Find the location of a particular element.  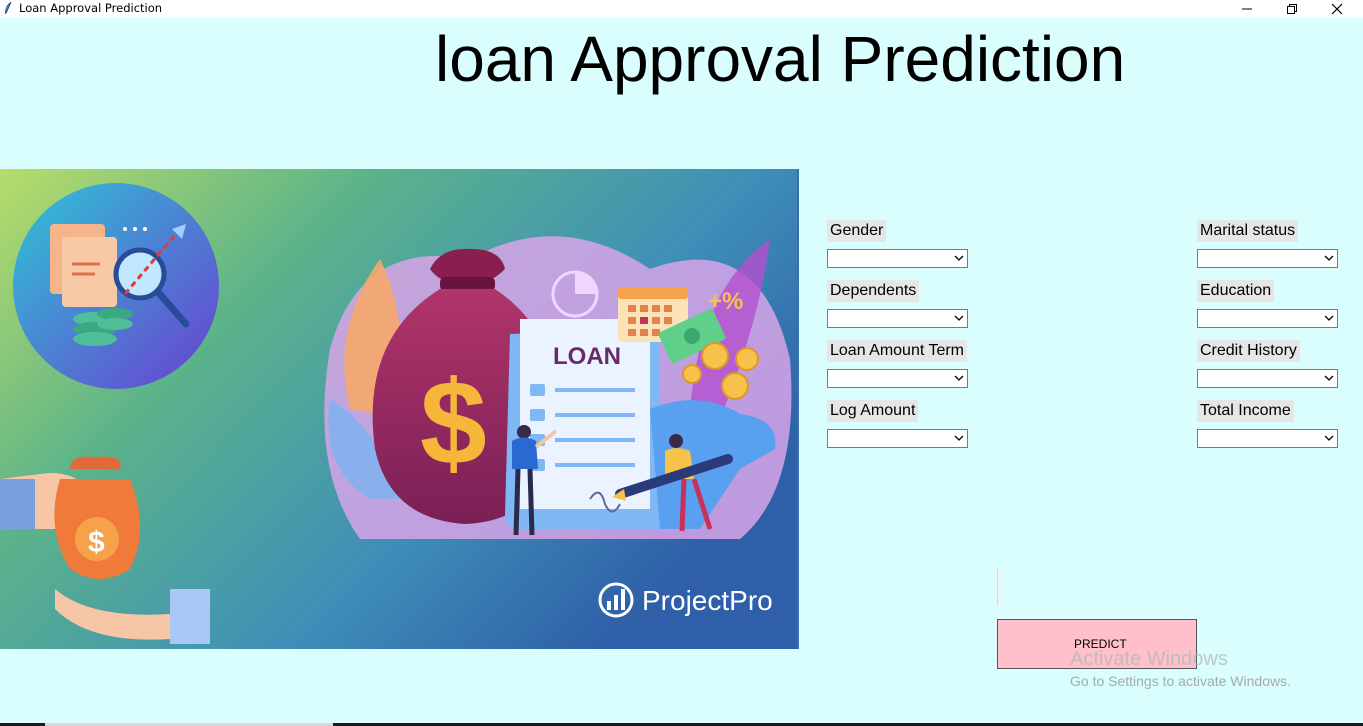

dependents-combobox is located at coordinates (897, 318).